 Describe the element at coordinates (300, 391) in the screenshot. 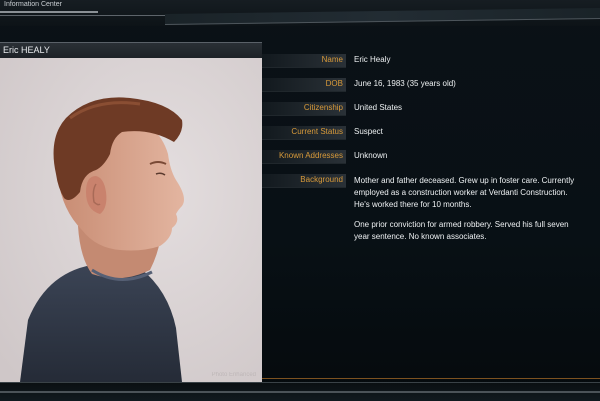

I see `bottom-strip` at that location.